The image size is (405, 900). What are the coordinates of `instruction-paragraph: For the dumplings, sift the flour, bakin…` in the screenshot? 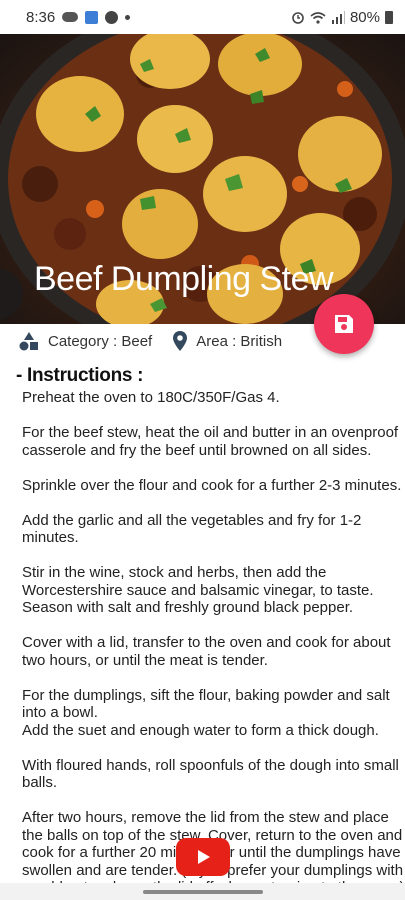 It's located at (206, 704).